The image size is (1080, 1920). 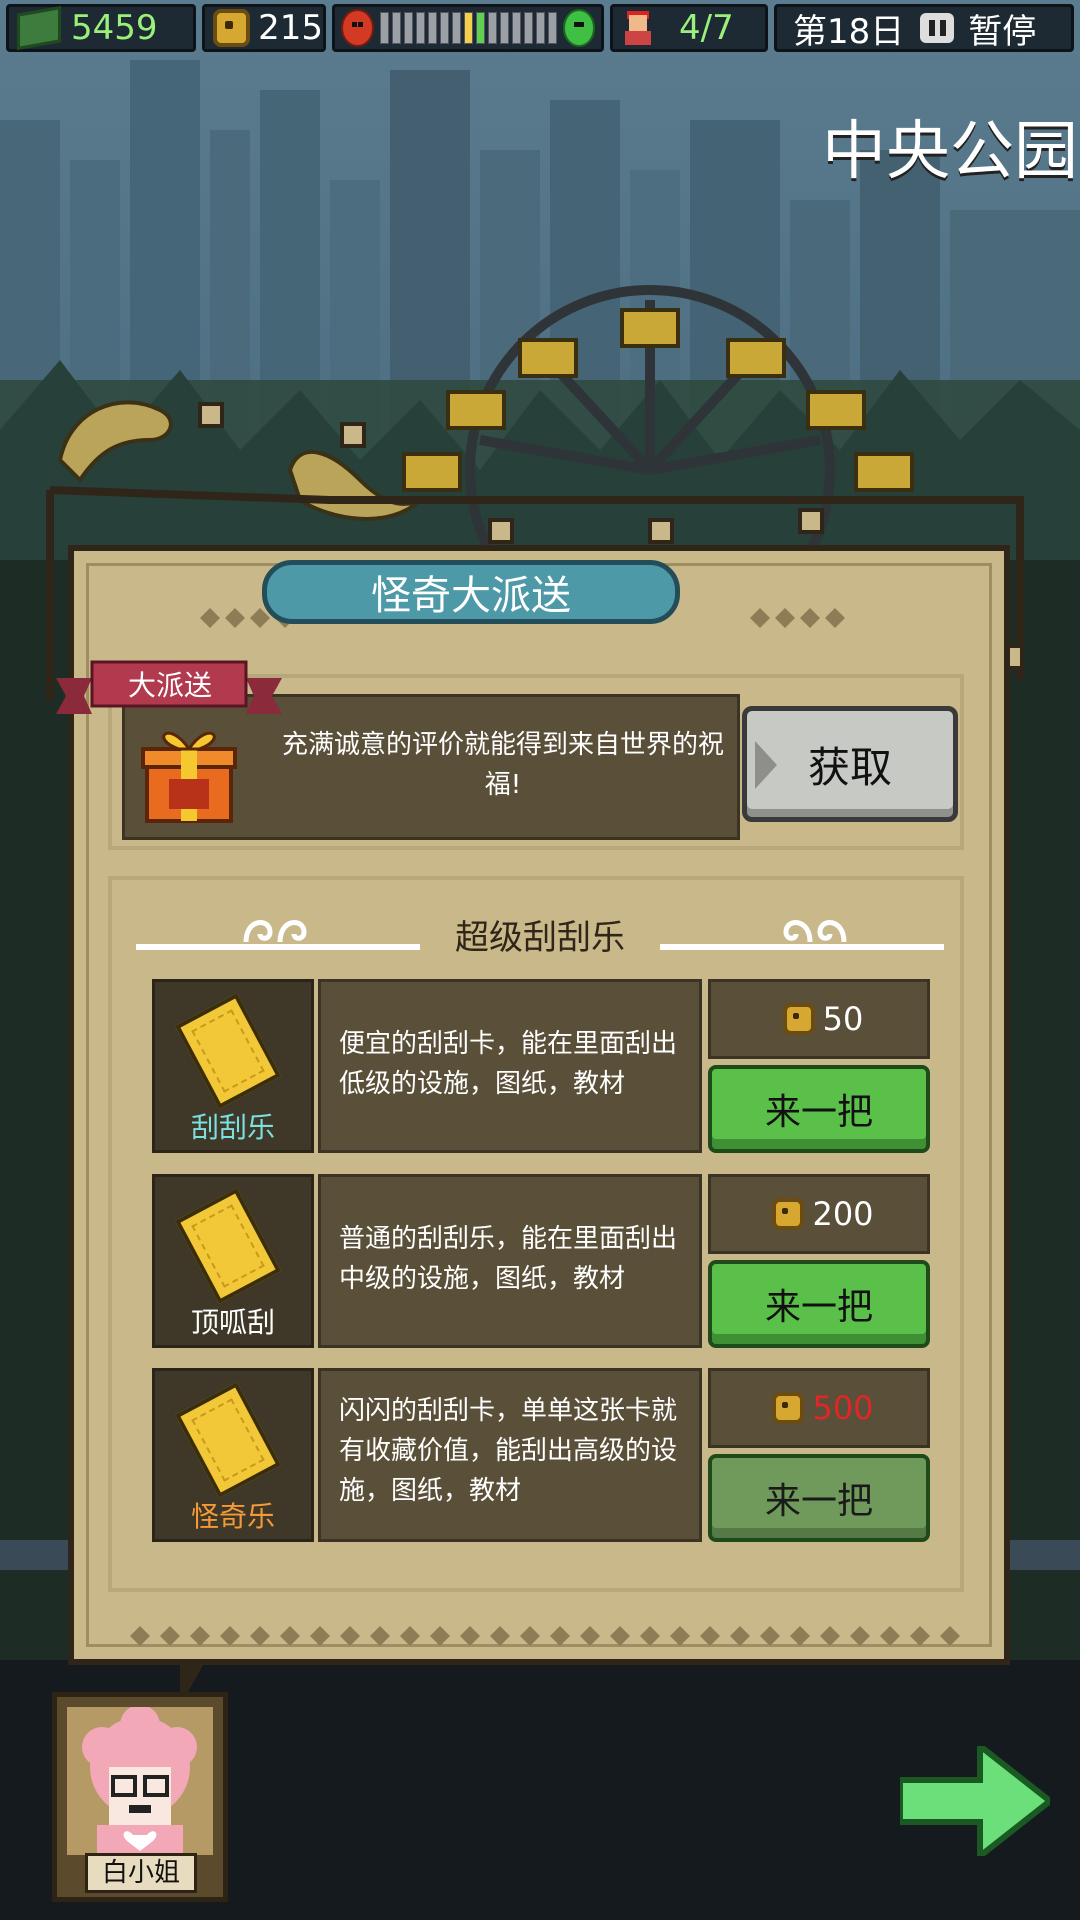 I want to click on location-title: 中央公园, so click(x=950, y=152).